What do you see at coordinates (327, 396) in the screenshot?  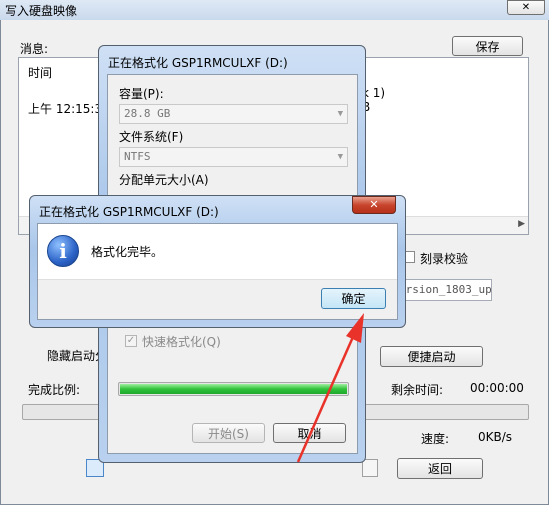 I see `annotation-arrow-shaft` at bounding box center [327, 396].